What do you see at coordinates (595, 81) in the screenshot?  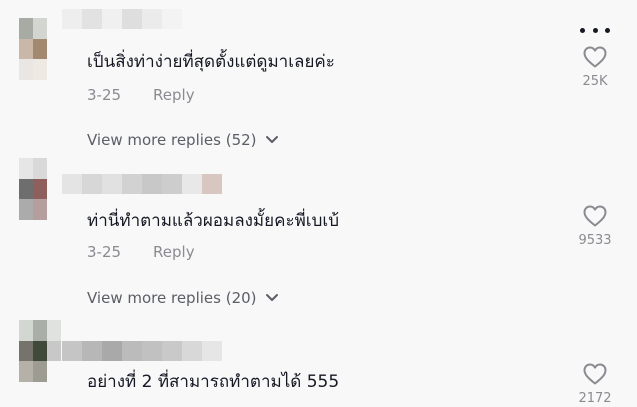 I see `like-count: 25K` at bounding box center [595, 81].